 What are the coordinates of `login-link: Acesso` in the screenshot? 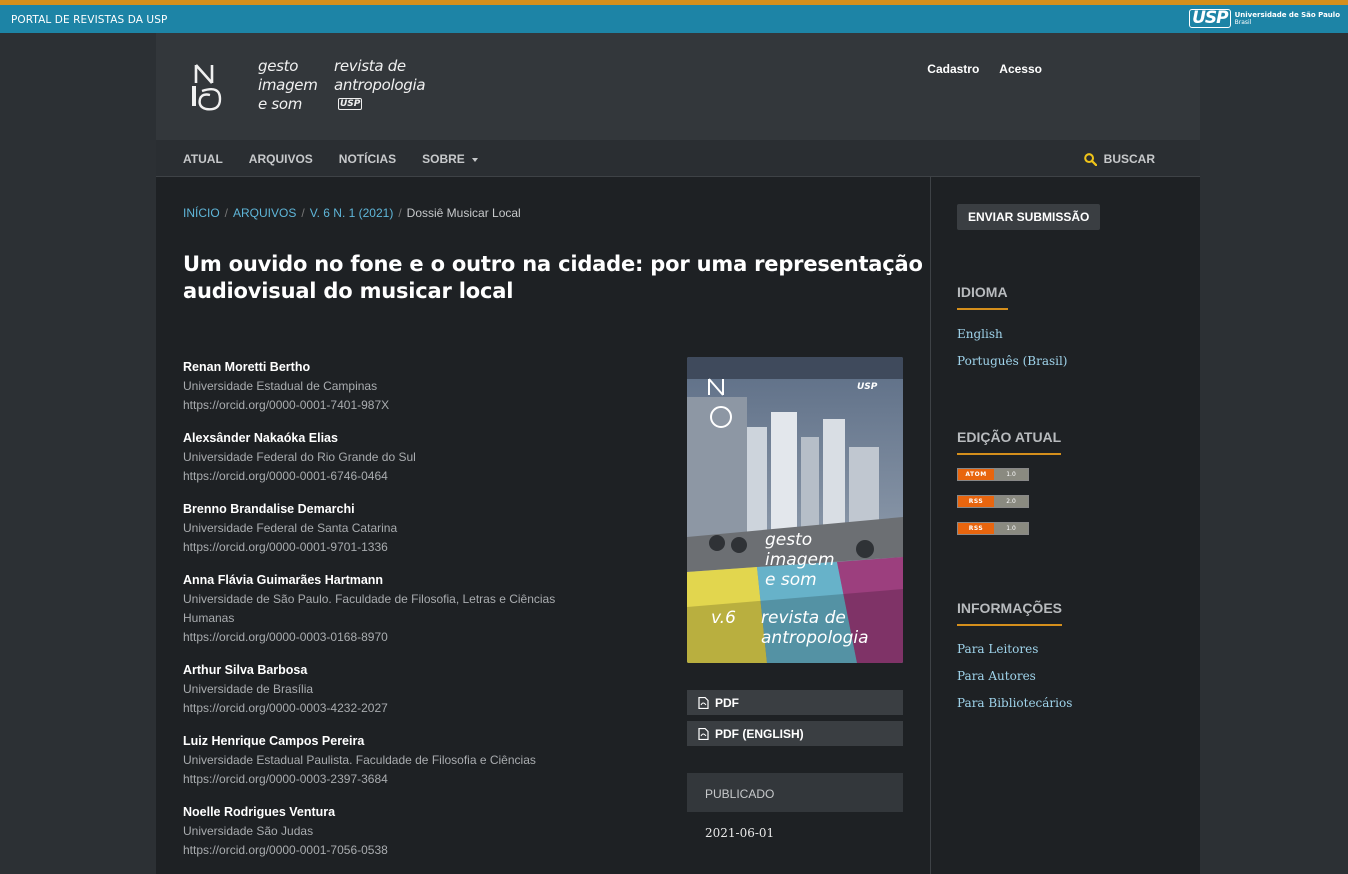 It's located at (1020, 69).